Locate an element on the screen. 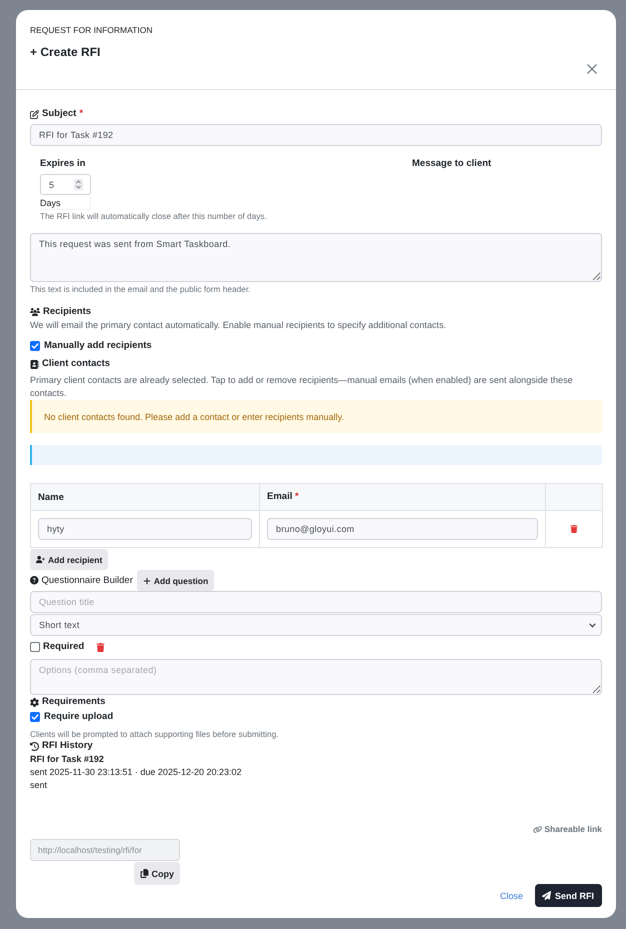 The height and width of the screenshot is (929, 626). edit-icon is located at coordinates (34, 114).